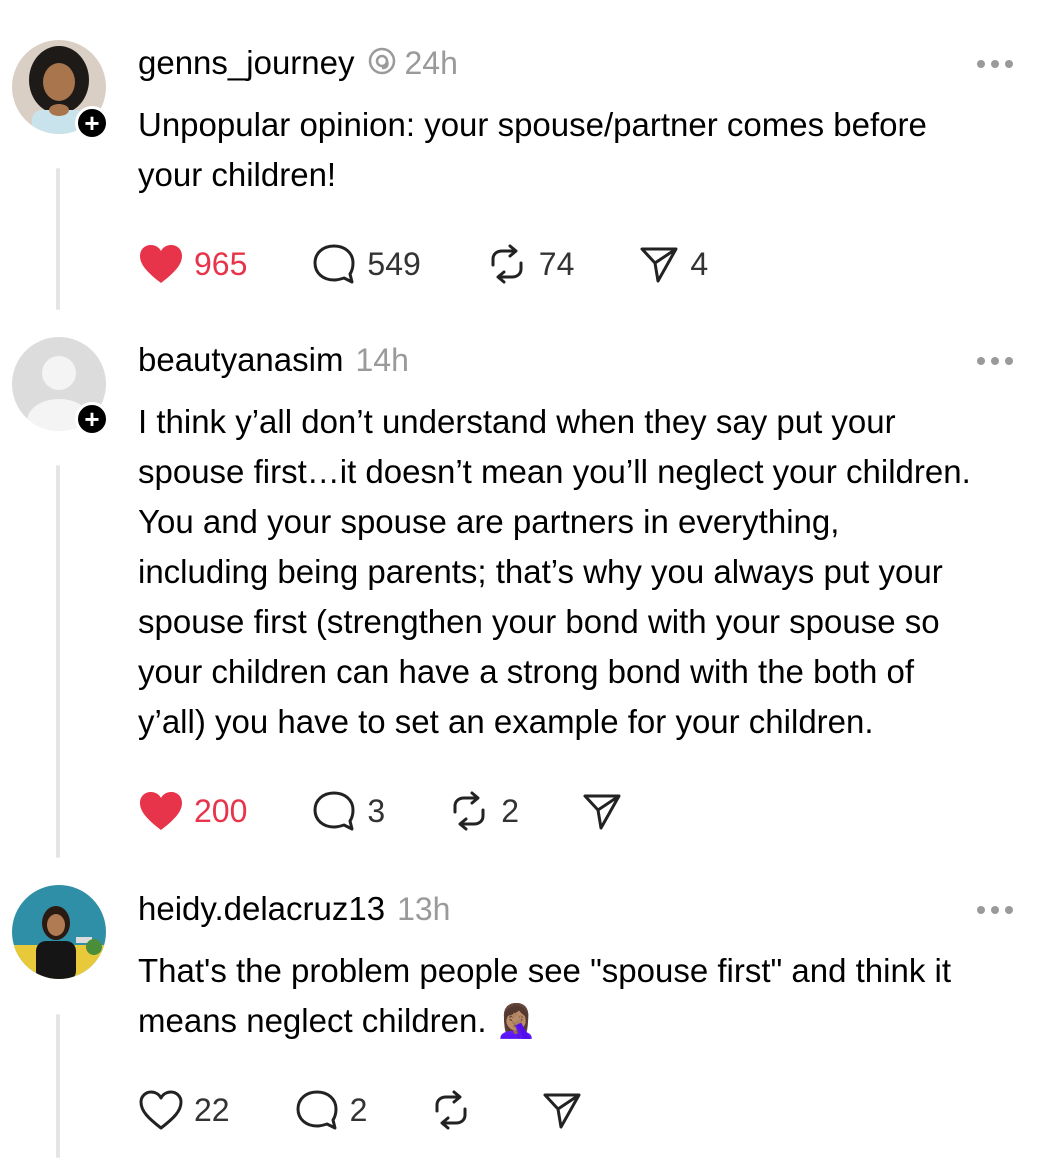  What do you see at coordinates (366, 264) in the screenshot?
I see `comment-button: 549` at bounding box center [366, 264].